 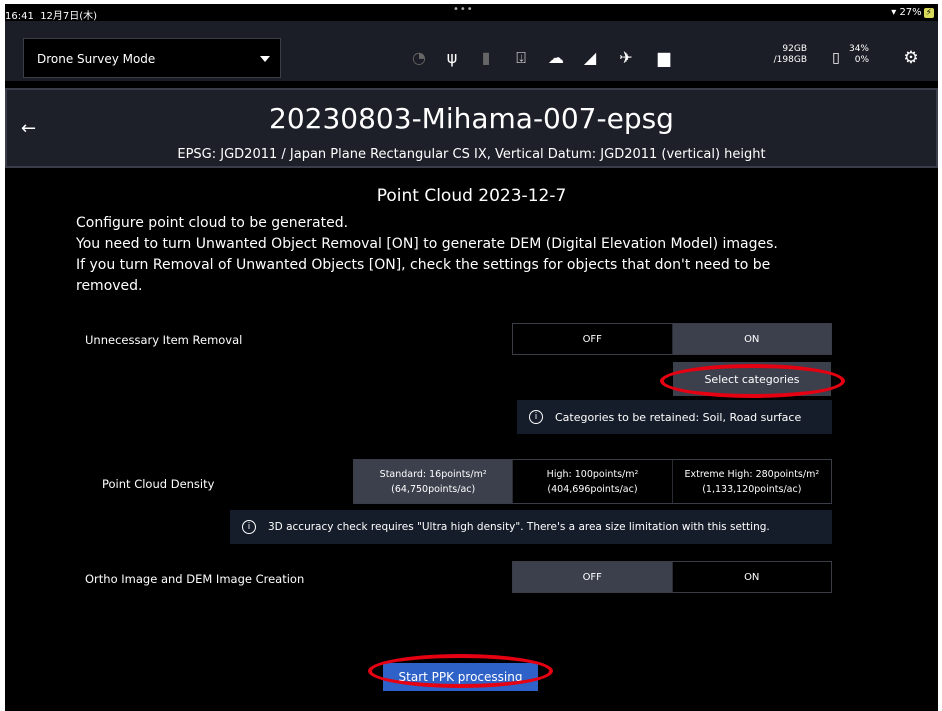 I want to click on multitask-dots: •••, so click(x=463, y=9).